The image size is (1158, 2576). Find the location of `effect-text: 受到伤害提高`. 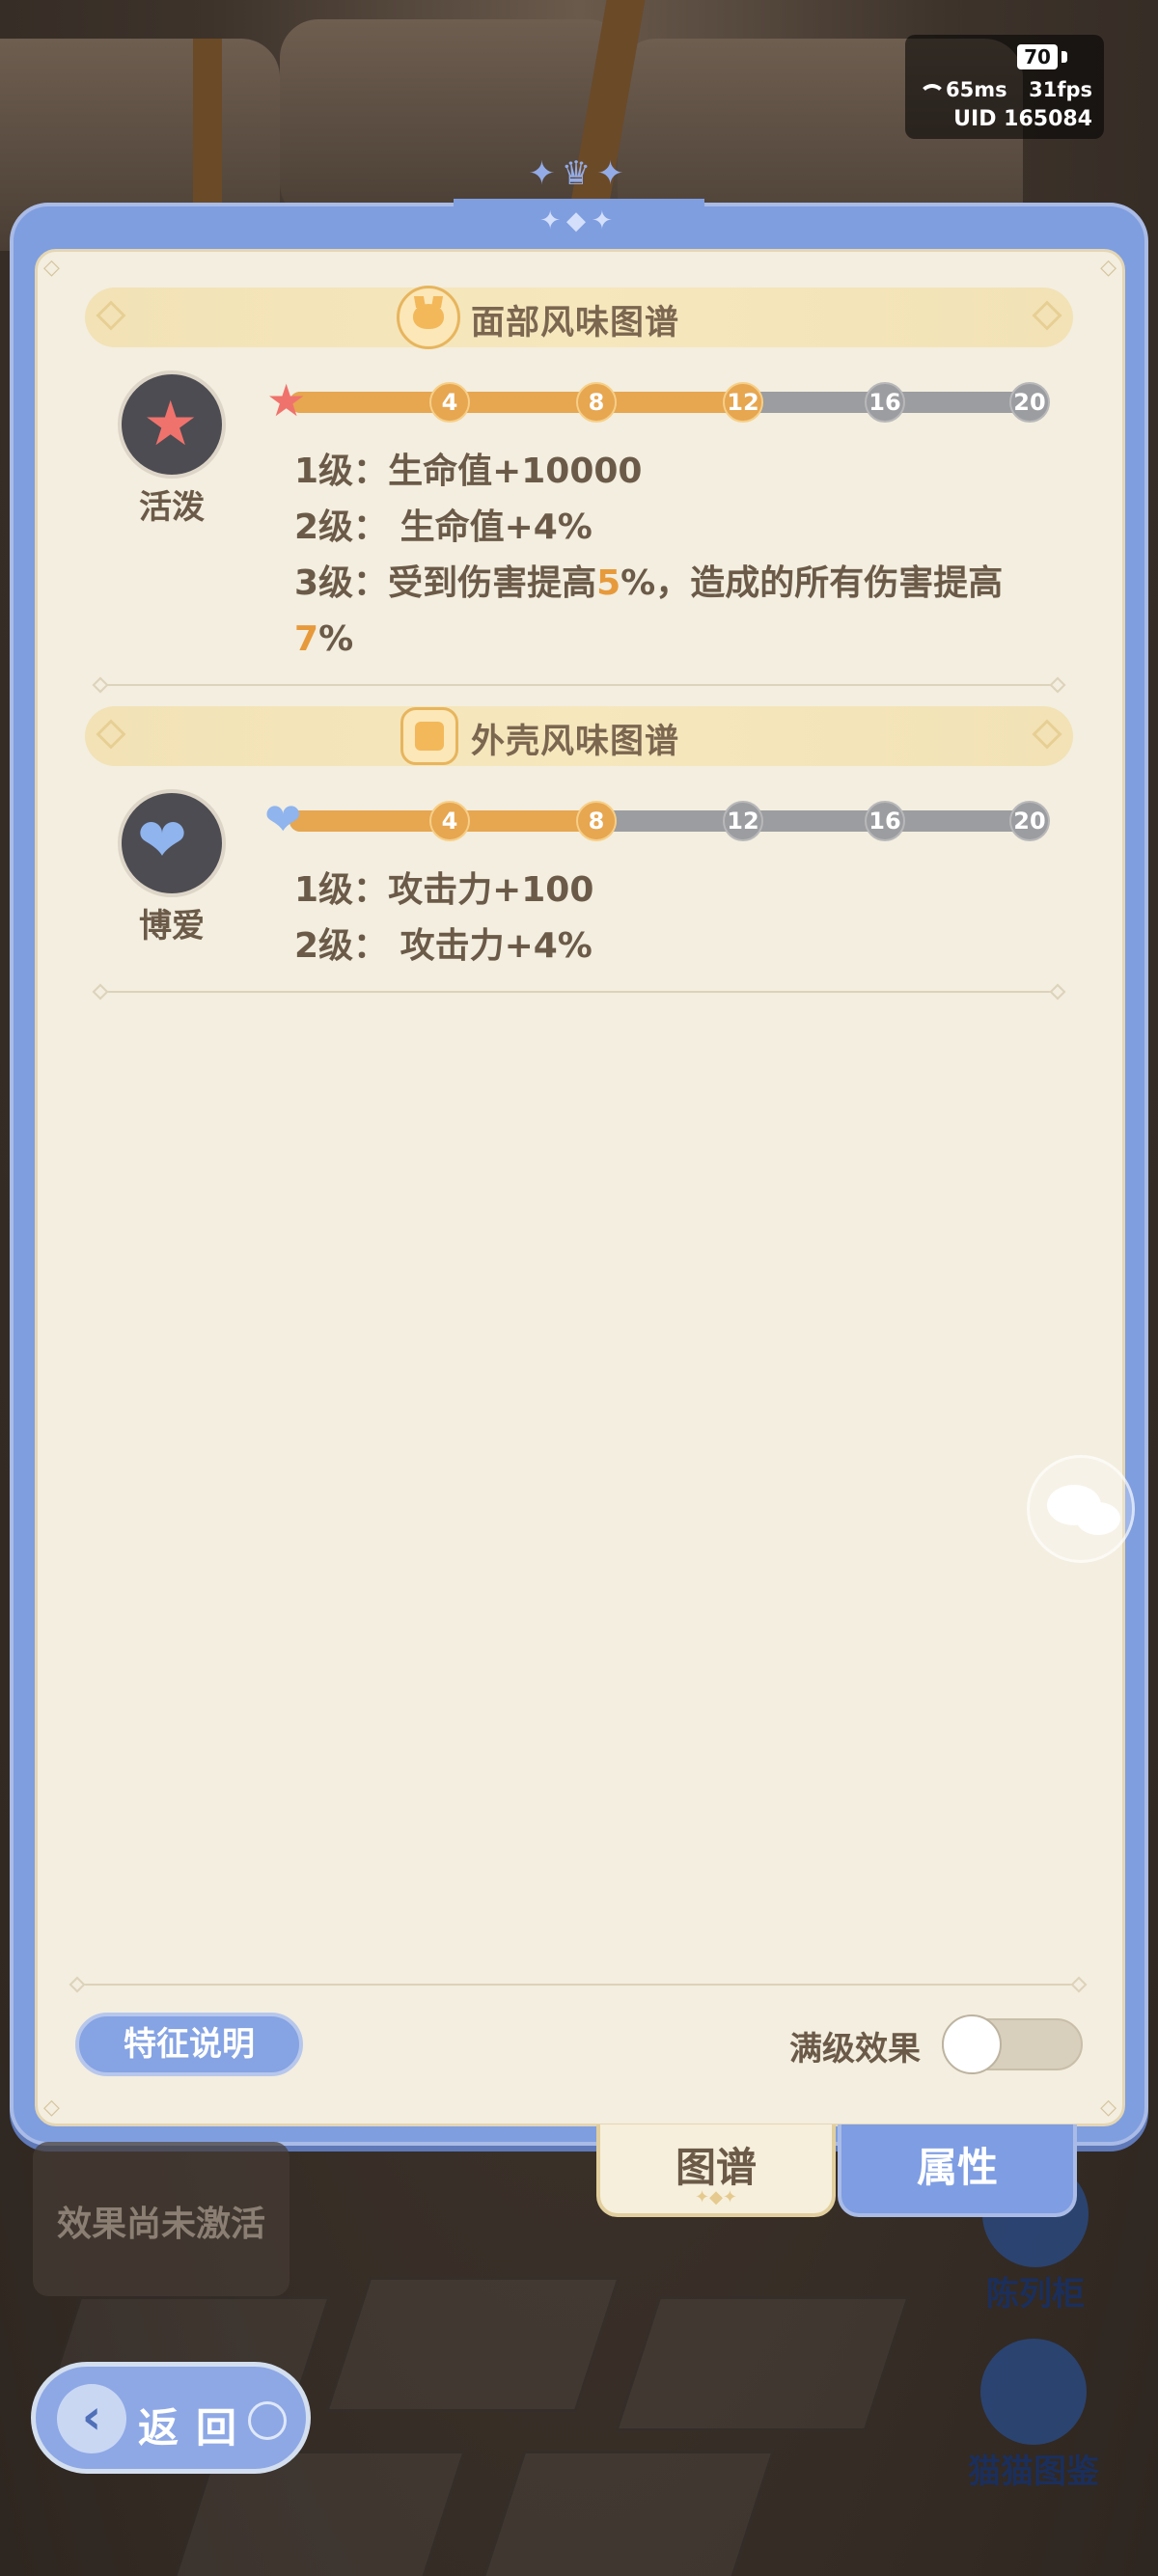

effect-text: 受到伤害提高 is located at coordinates (492, 583).